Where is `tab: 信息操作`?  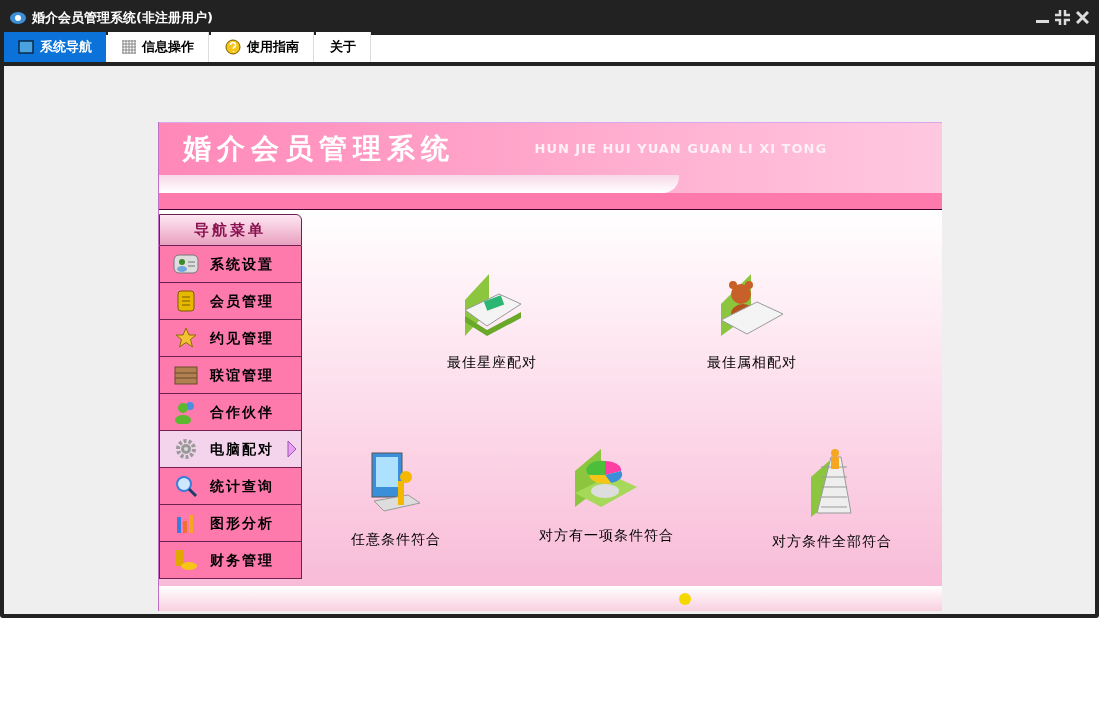 tab: 信息操作 is located at coordinates (158, 47).